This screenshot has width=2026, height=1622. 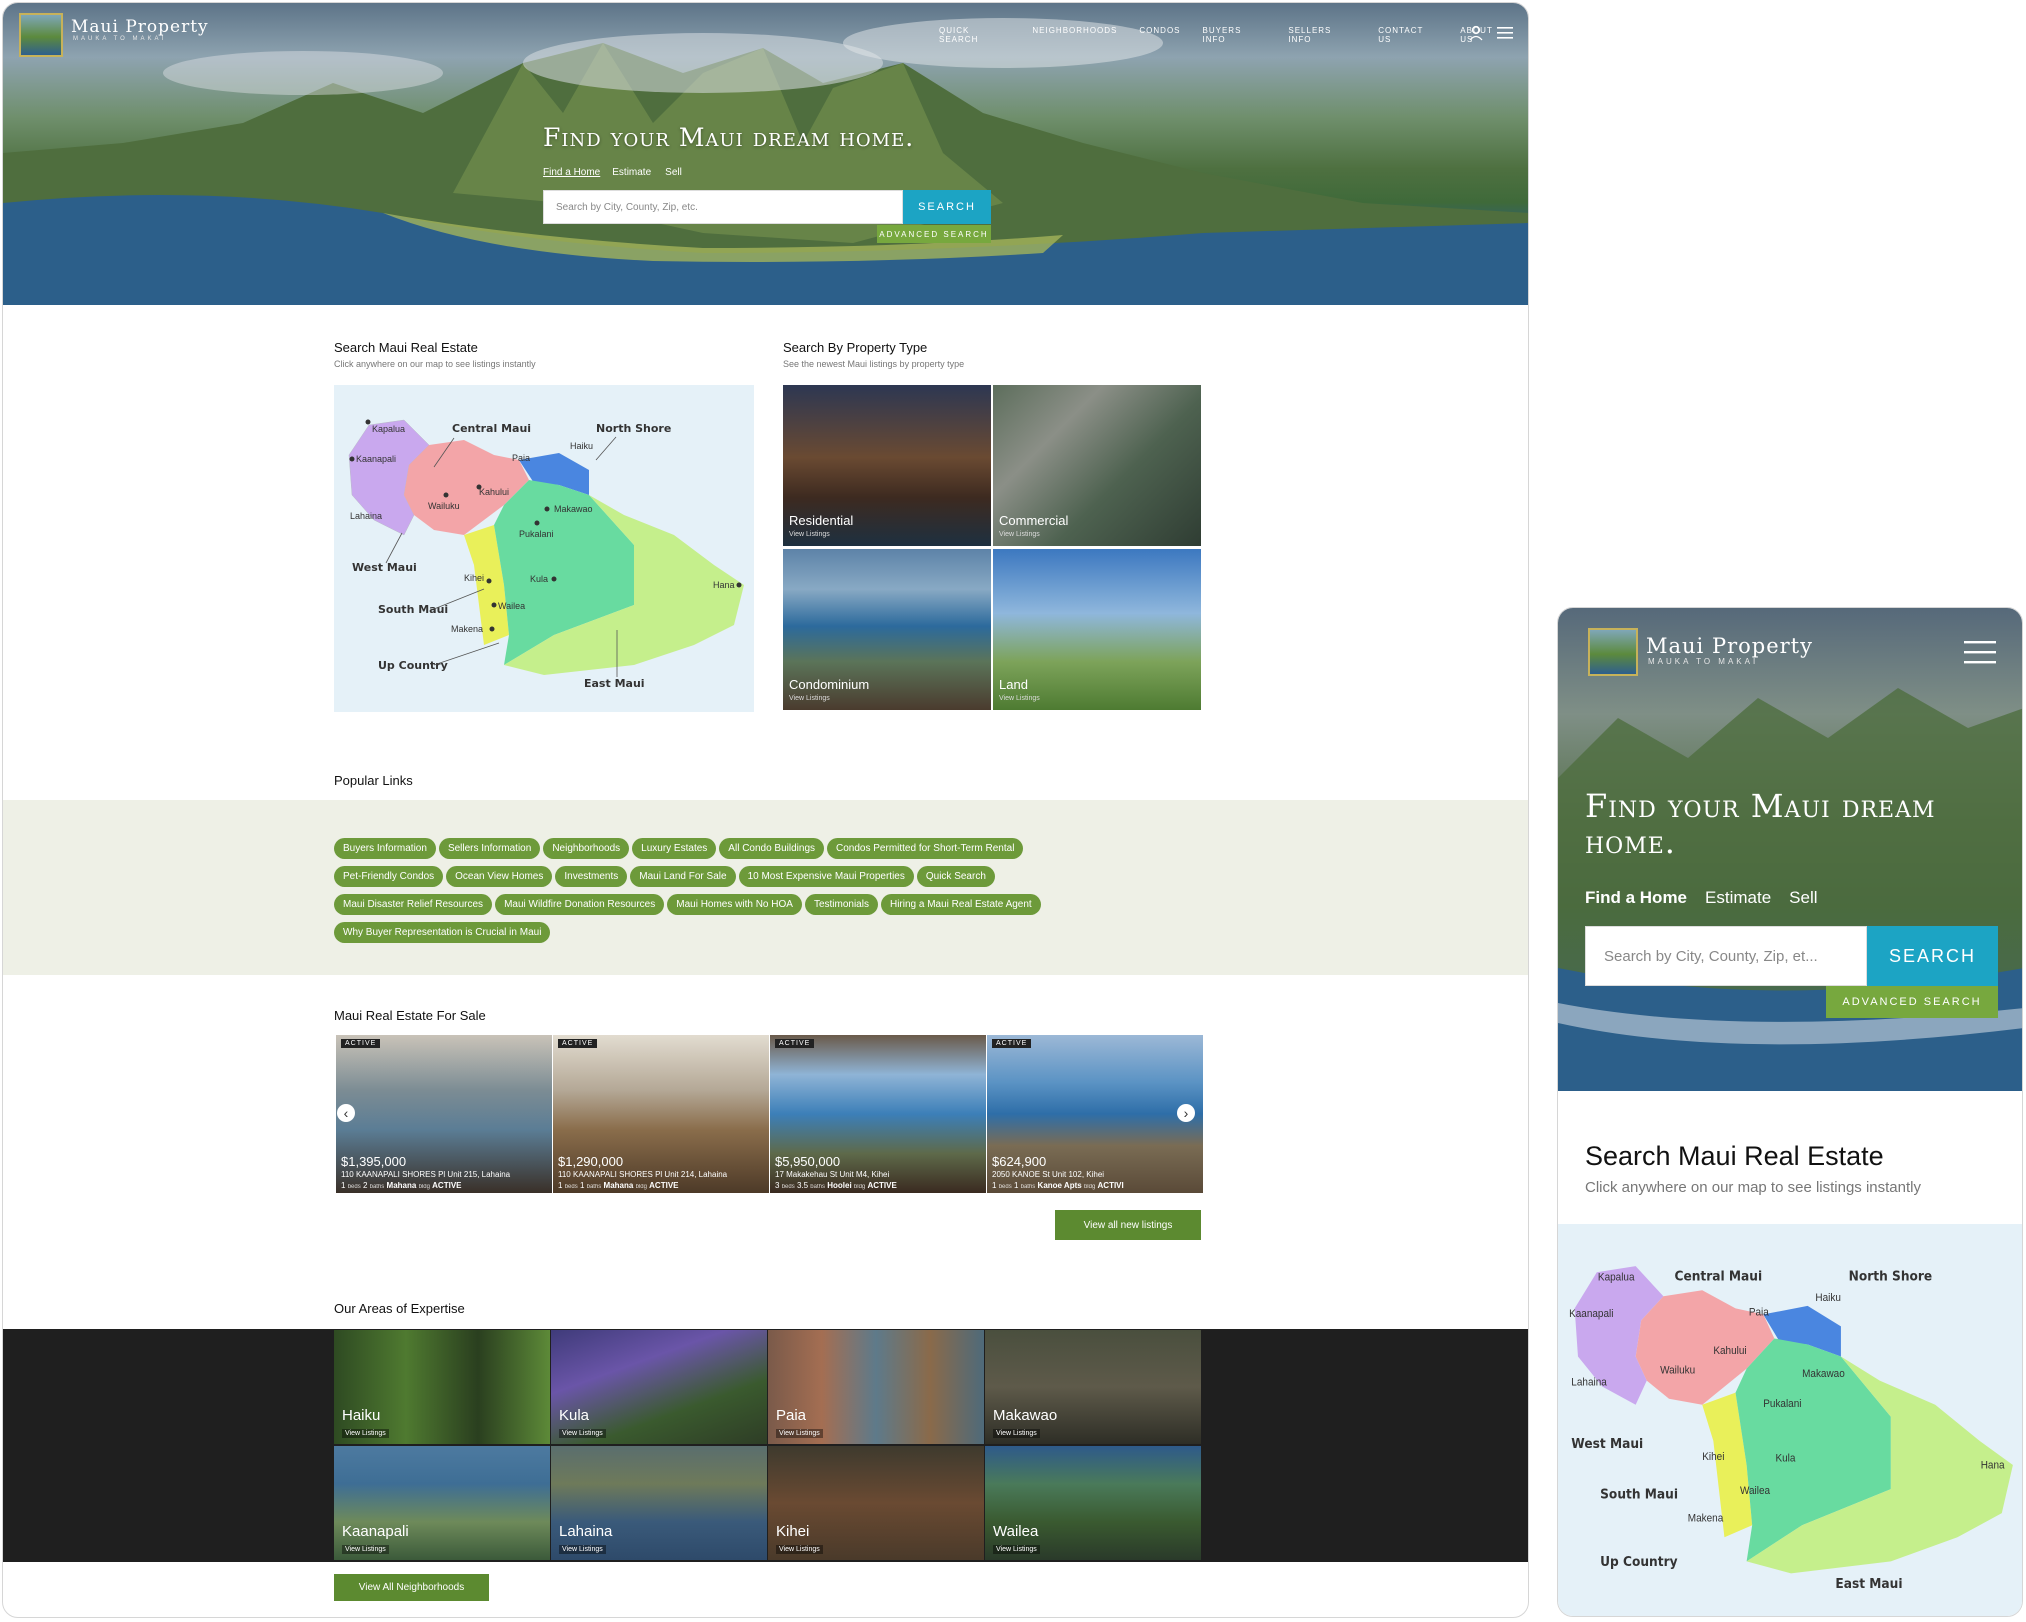 What do you see at coordinates (1476, 33) in the screenshot?
I see `user-icon` at bounding box center [1476, 33].